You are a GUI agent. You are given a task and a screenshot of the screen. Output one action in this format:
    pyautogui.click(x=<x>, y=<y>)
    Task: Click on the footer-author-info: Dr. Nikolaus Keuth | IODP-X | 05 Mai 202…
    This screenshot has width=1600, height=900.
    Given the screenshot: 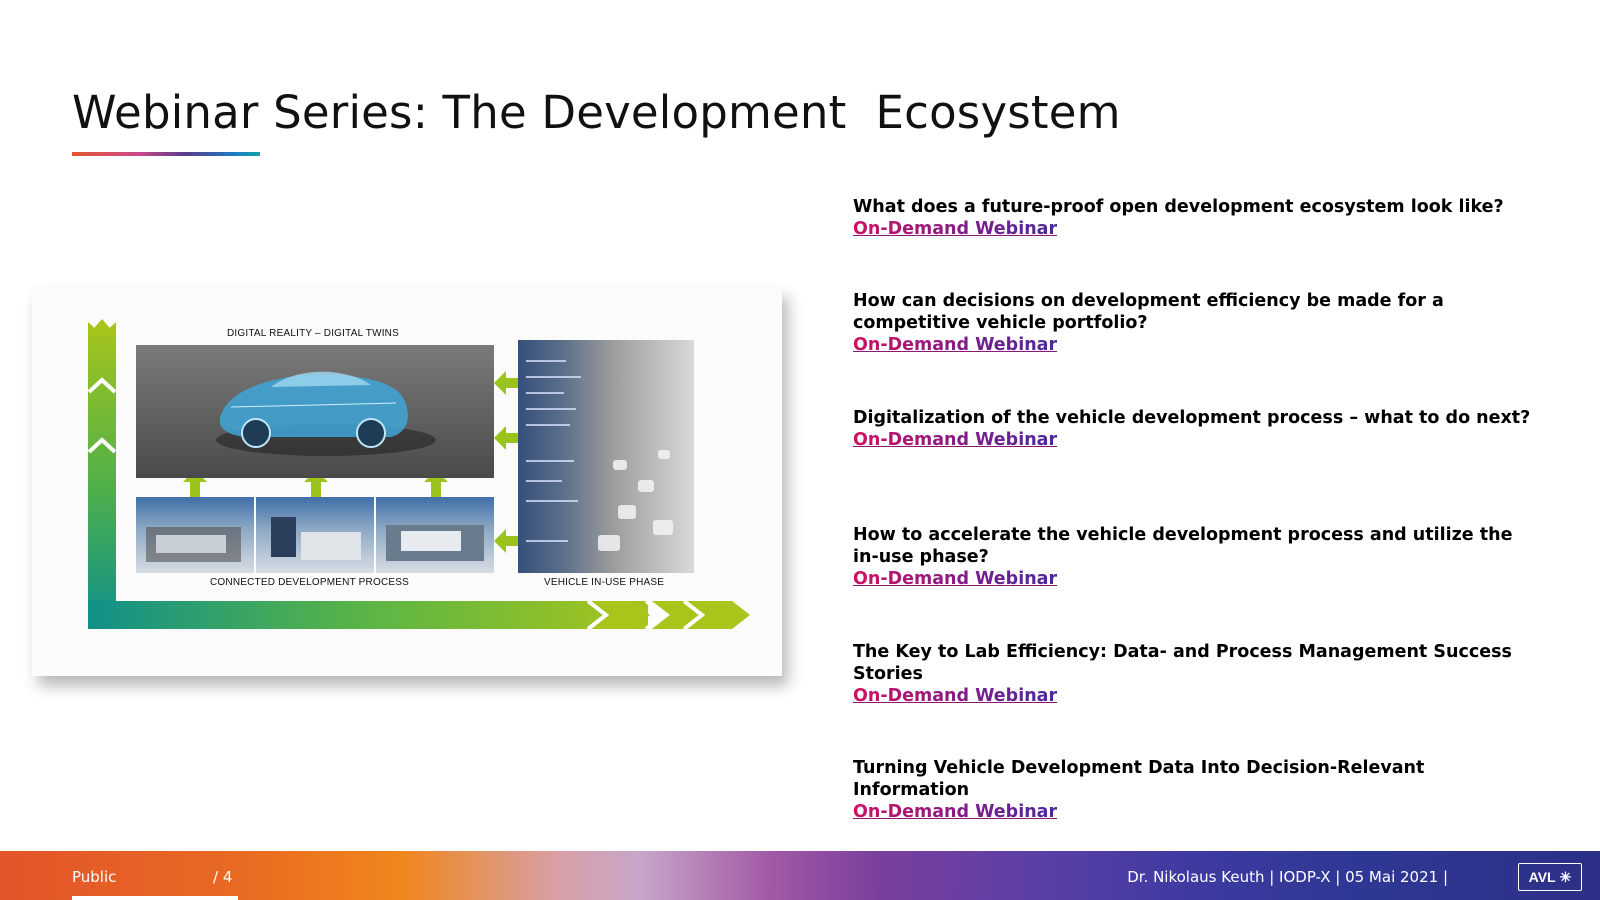 What is the action you would take?
    pyautogui.click(x=1287, y=877)
    